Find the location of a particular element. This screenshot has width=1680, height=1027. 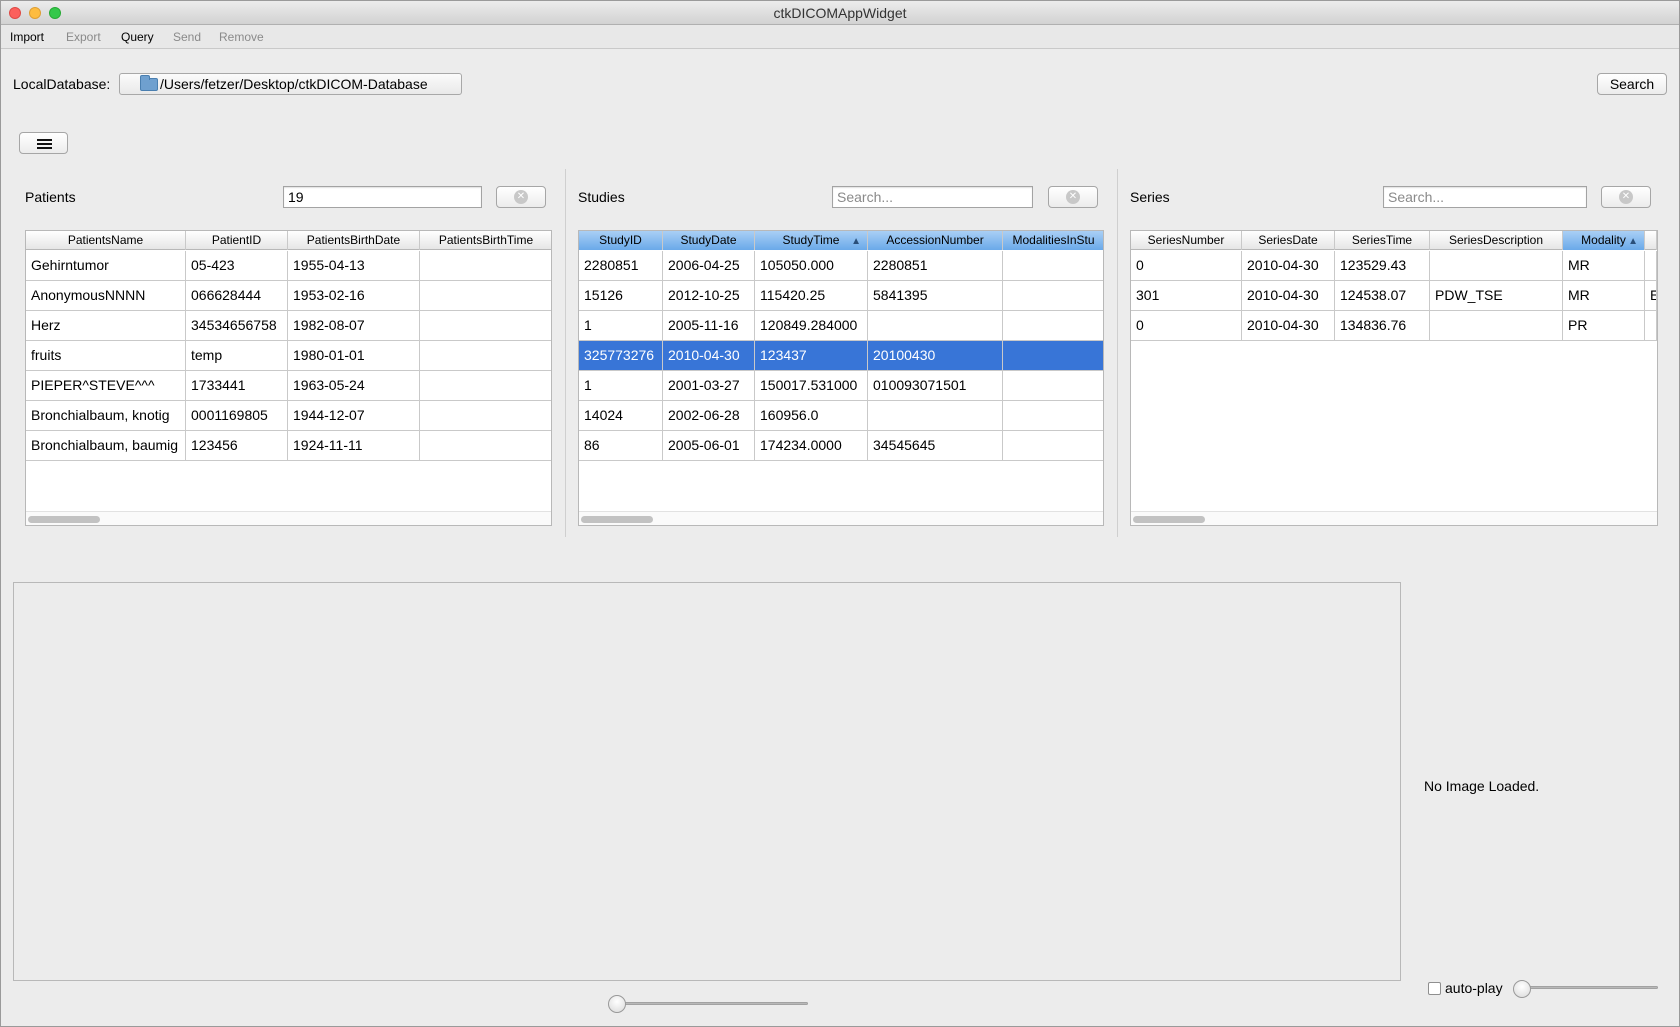

table-row: 0 2010-04-30 123529.43 MR is located at coordinates (1394, 266).